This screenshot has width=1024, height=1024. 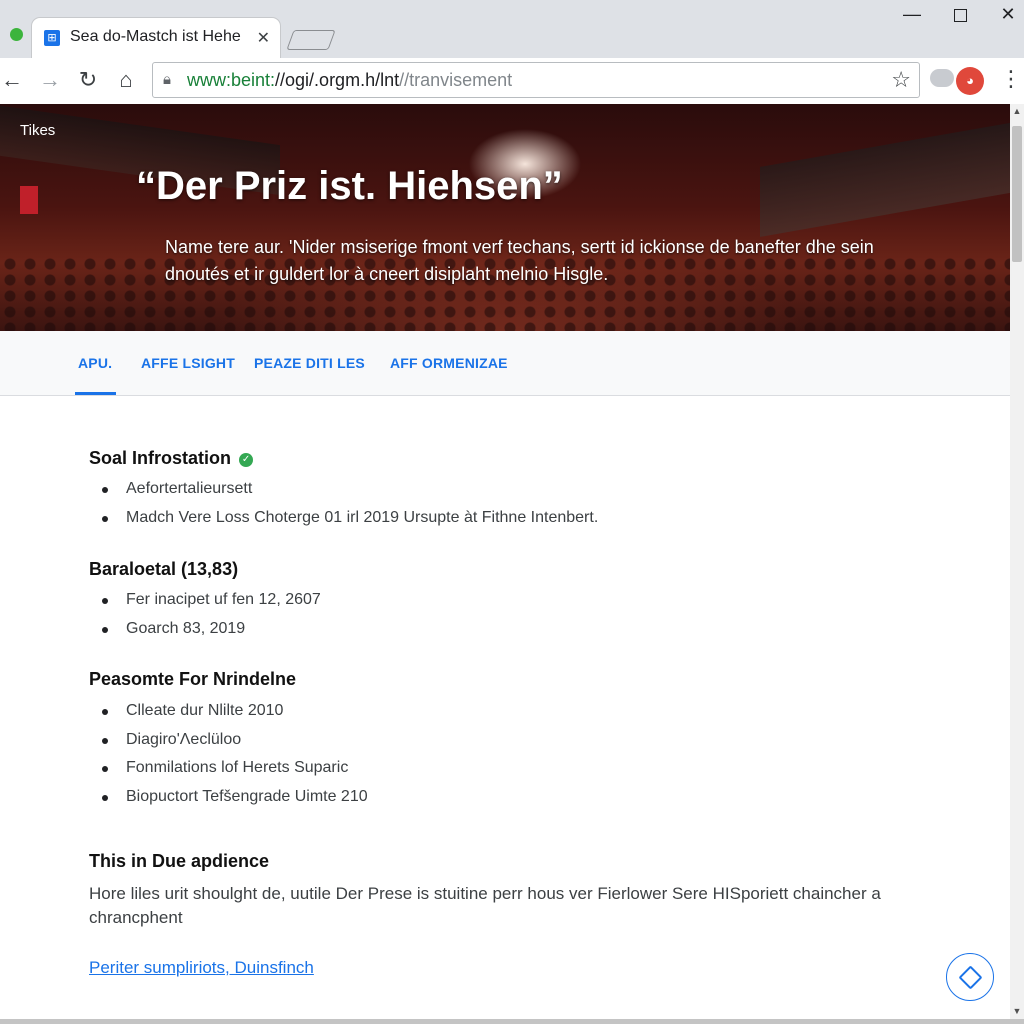 I want to click on tab-title: Sea do-Mastch ist Hehe, so click(x=155, y=36).